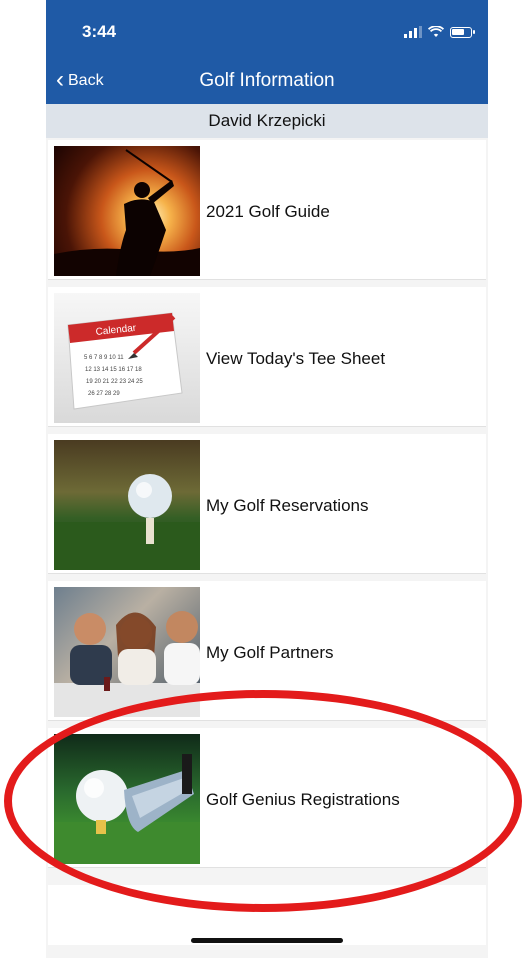 This screenshot has width=526, height=958. I want to click on svg-text: 12 13 14 15 16 17 18, so click(113, 370).